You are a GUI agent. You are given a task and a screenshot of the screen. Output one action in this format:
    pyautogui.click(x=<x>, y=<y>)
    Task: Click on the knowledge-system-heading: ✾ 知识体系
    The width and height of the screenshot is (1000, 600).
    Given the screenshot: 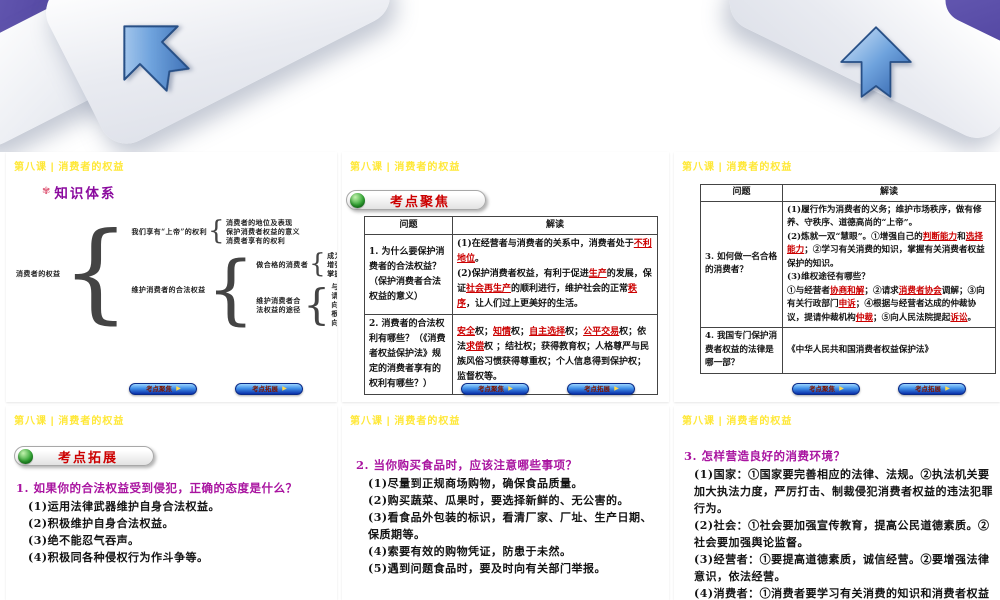 What is the action you would take?
    pyautogui.click(x=79, y=192)
    